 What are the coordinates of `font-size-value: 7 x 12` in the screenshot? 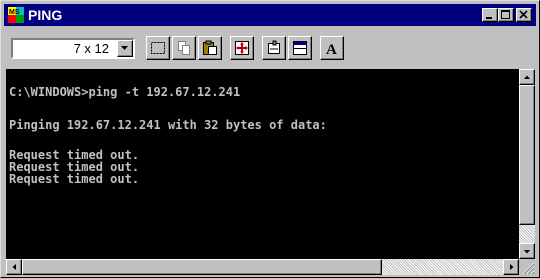 It's located at (91, 48).